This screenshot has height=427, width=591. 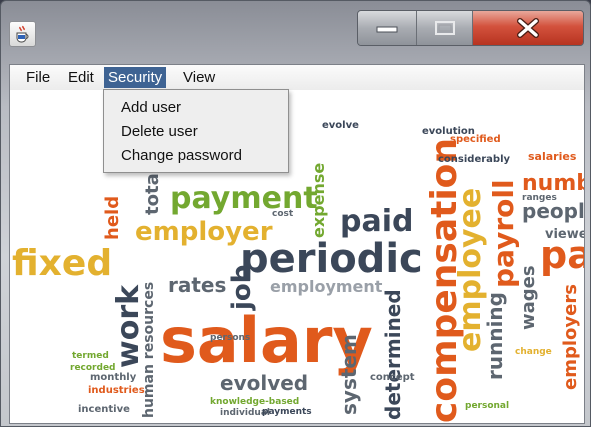 I want to click on word-total: total, so click(x=152, y=191).